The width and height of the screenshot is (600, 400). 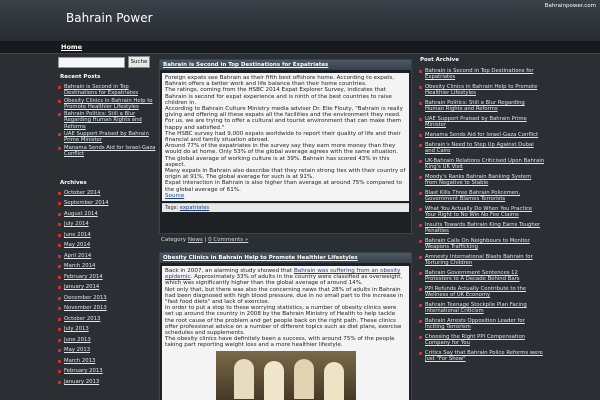 I want to click on category-link: News, so click(x=195, y=240).